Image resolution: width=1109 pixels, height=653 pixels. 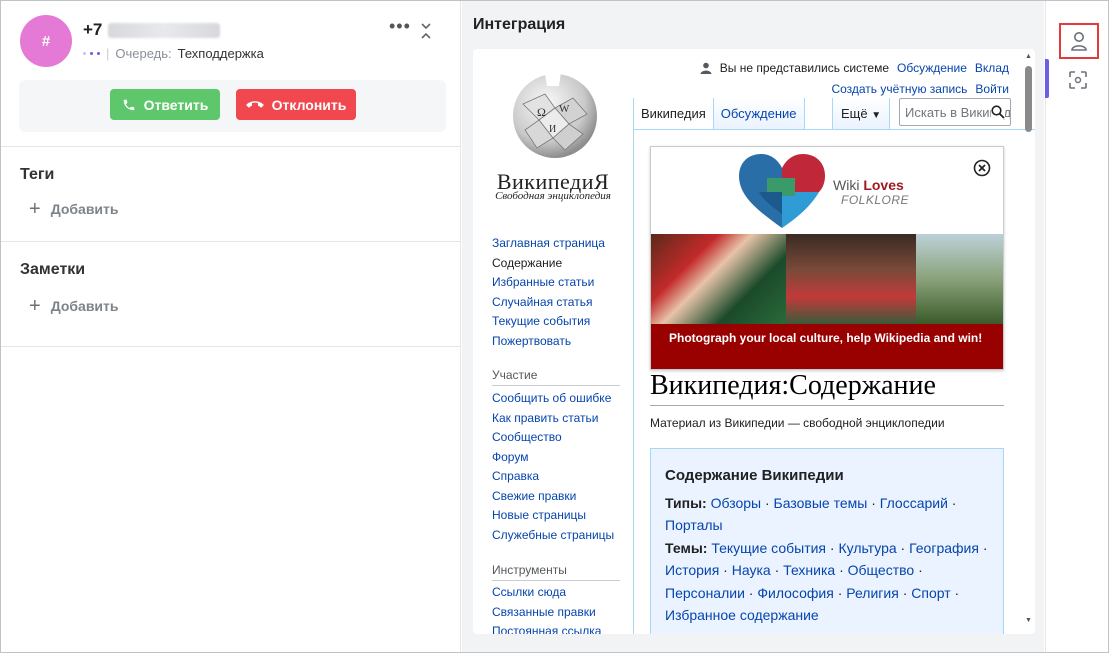 I want to click on nav-link: Заглавная страница, so click(x=548, y=244).